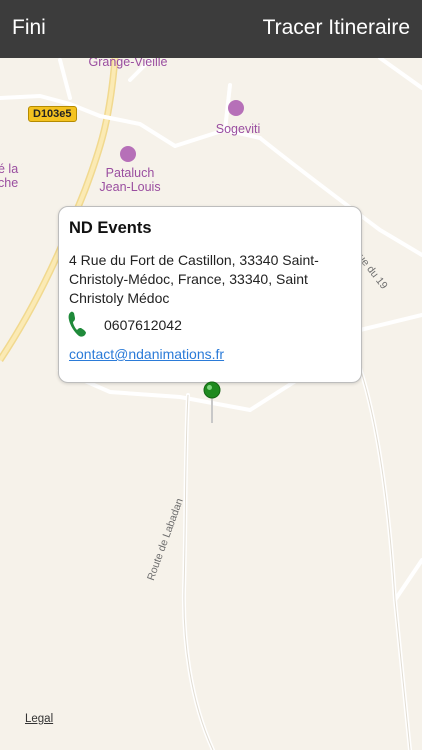 Image resolution: width=422 pixels, height=750 pixels. Describe the element at coordinates (212, 402) in the screenshot. I see `map-pin-icon` at that location.